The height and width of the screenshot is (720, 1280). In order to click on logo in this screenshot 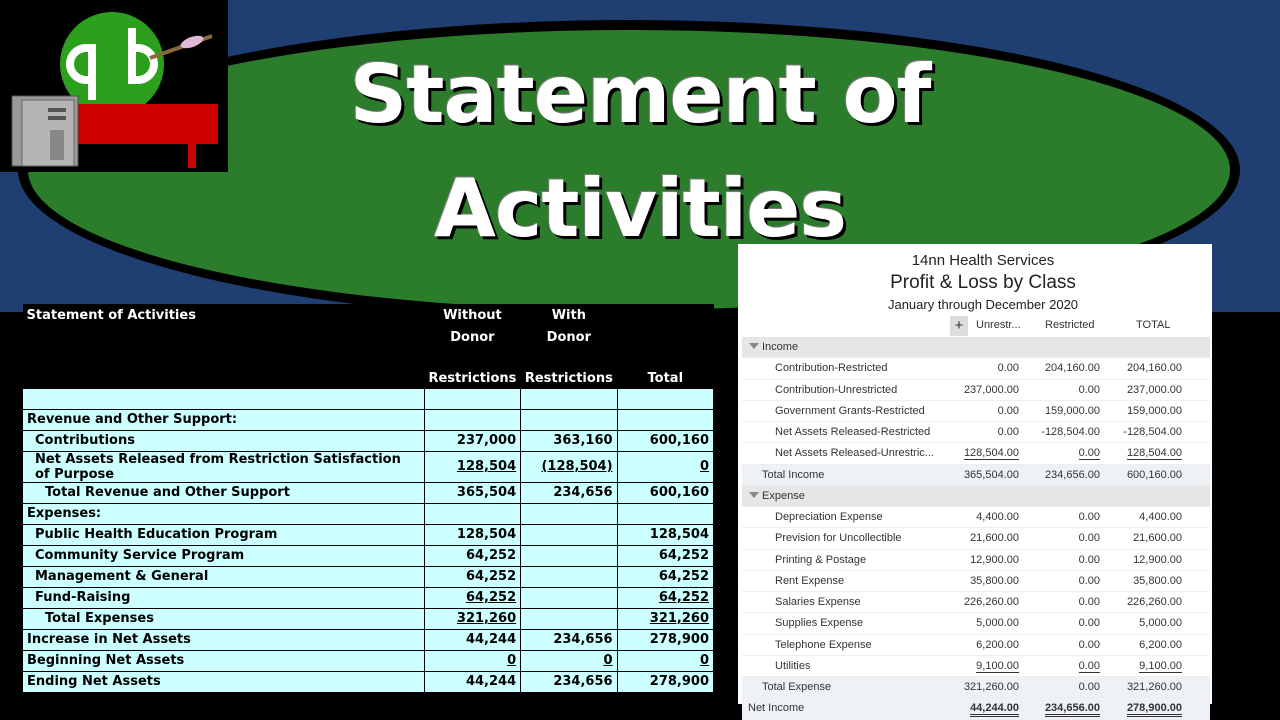, I will do `click(114, 86)`.